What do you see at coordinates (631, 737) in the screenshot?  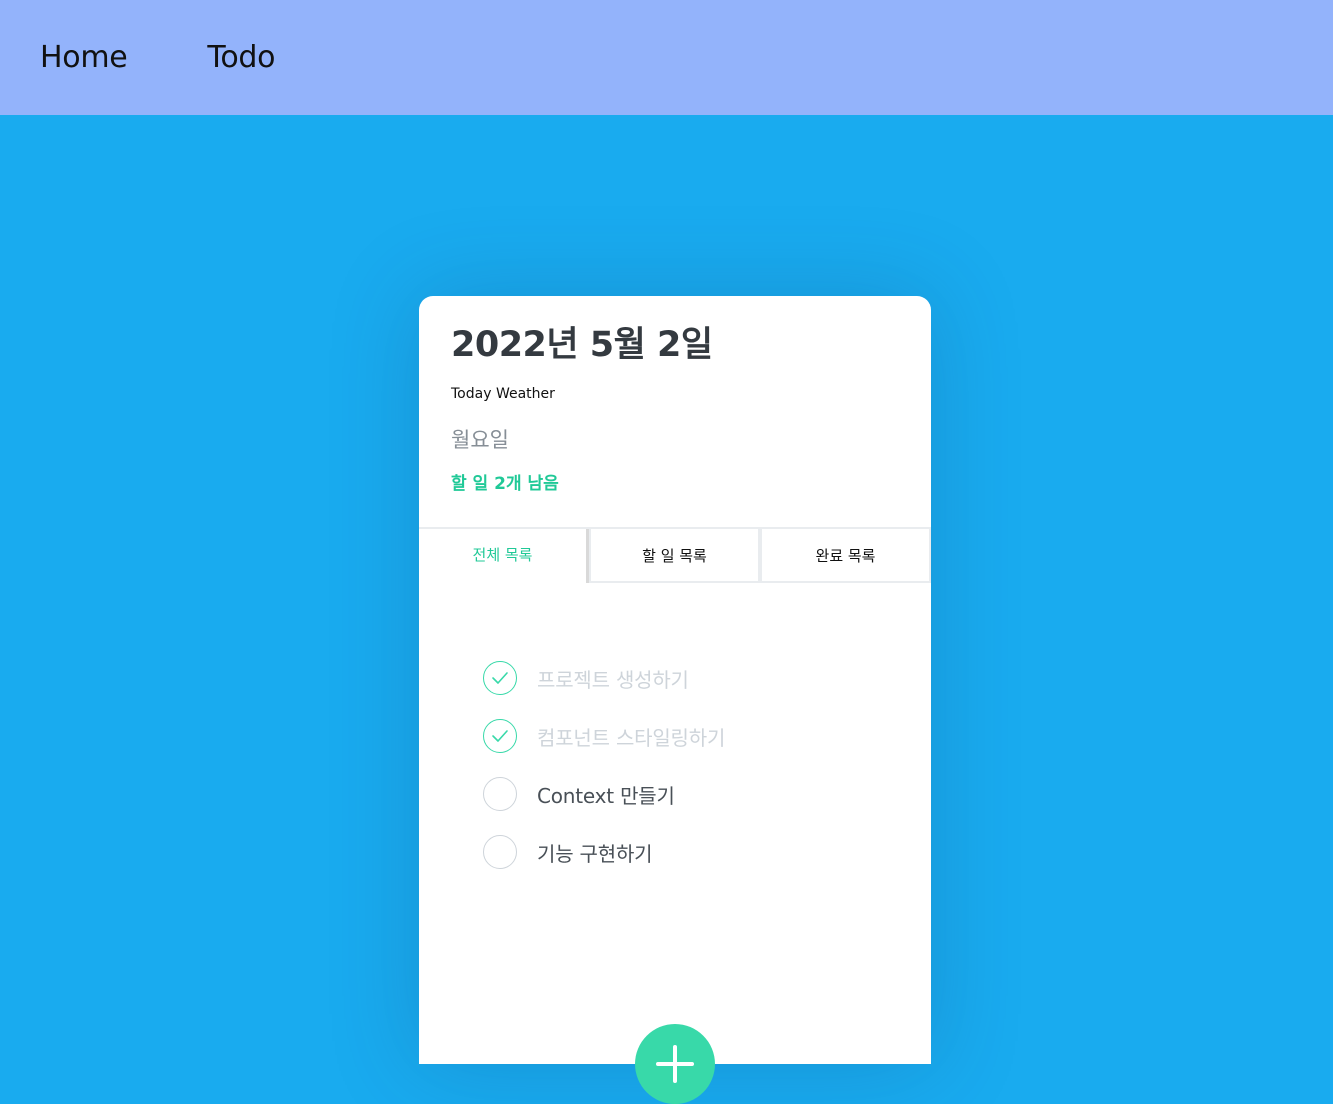 I see `todo-text: 컴포넌트 스타일링하기` at bounding box center [631, 737].